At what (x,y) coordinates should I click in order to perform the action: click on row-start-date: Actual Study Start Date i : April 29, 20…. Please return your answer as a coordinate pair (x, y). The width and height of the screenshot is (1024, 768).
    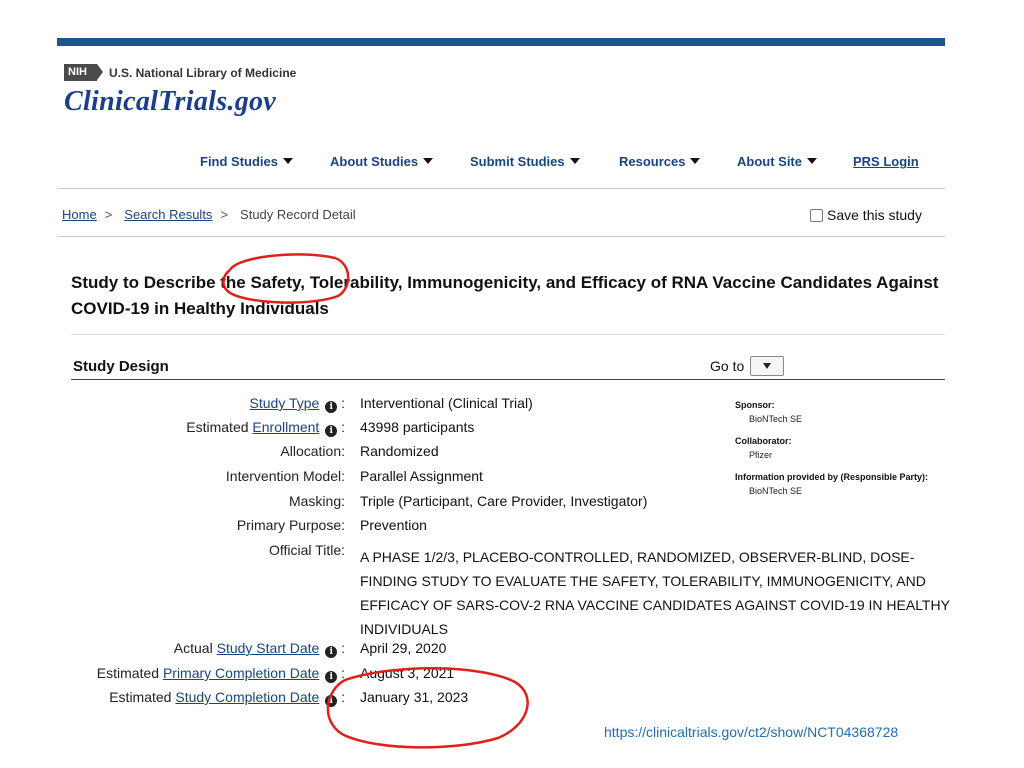
    Looking at the image, I should click on (310, 649).